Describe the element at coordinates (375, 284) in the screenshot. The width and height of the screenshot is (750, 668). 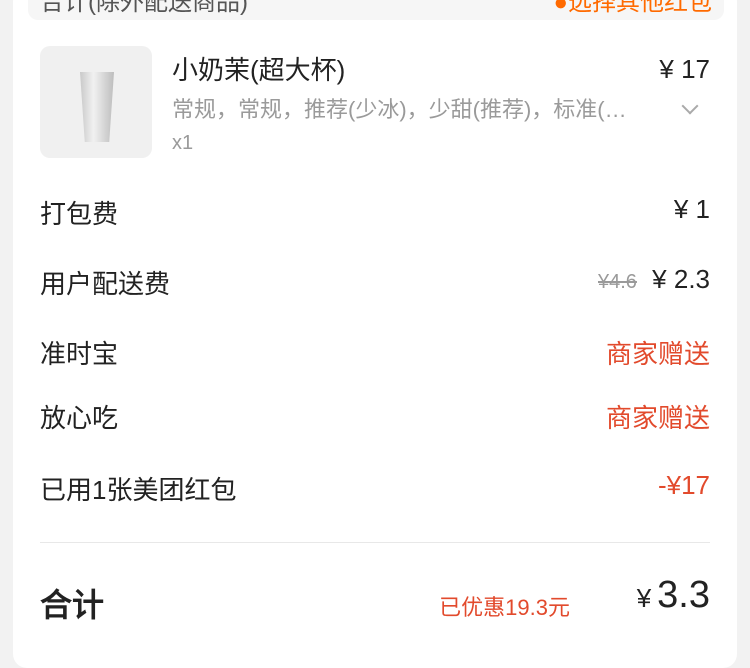
I see `delivery-fee-row: 用户配送费 ¥4.6 ¥ 2.3` at that location.